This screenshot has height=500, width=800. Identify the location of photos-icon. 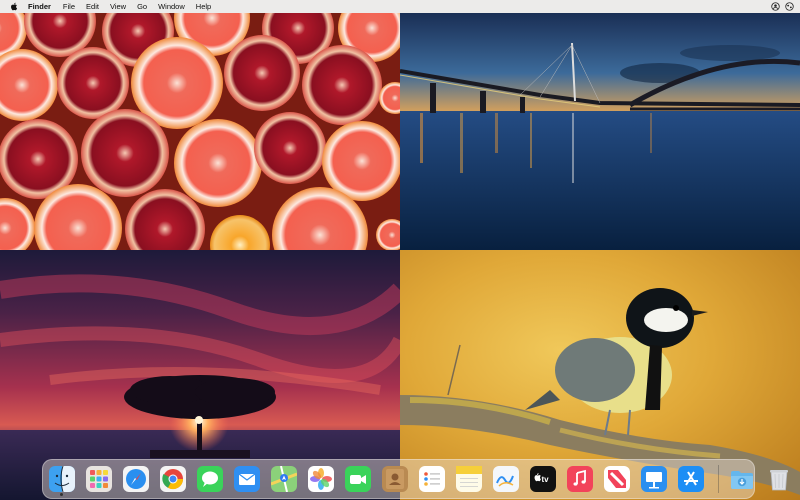
(321, 479).